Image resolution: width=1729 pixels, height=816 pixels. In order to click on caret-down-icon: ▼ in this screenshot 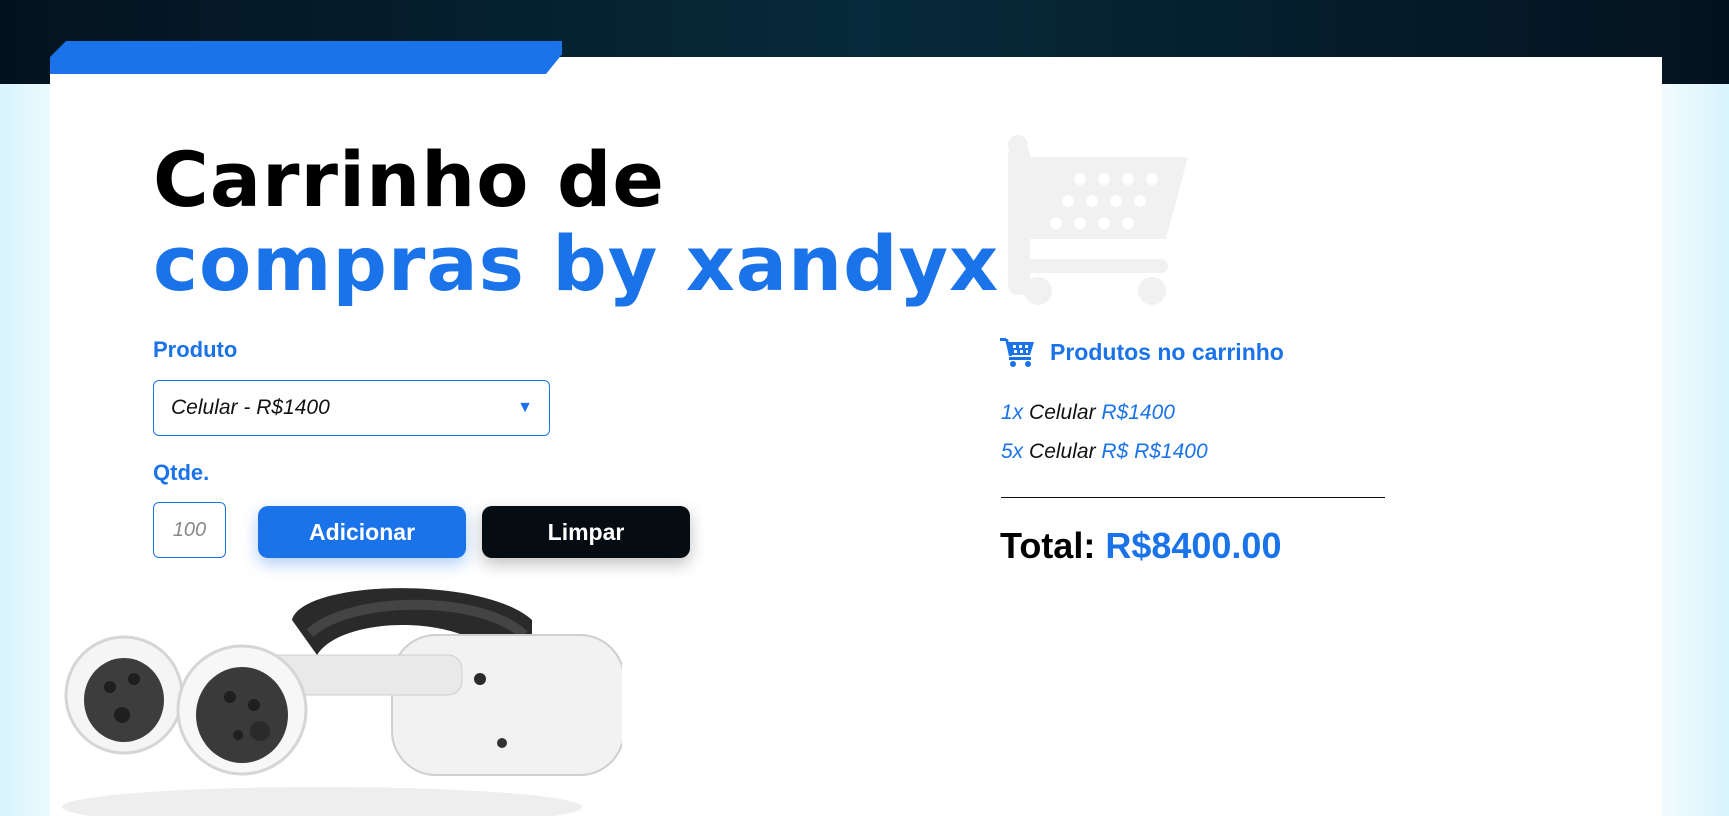, I will do `click(525, 407)`.